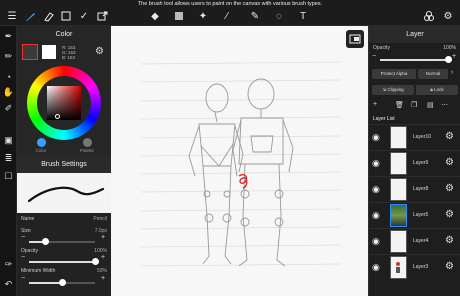 This screenshot has height=296, width=460. Describe the element at coordinates (384, 119) in the screenshot. I see `layer-list-title: Layer List` at that location.